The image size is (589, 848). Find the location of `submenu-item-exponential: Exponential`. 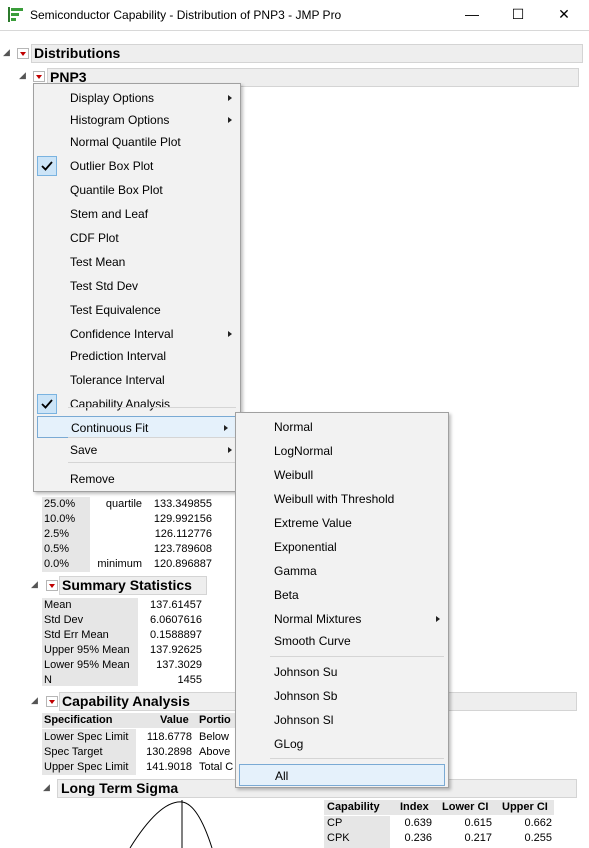

submenu-item-exponential: Exponential is located at coordinates (342, 547).